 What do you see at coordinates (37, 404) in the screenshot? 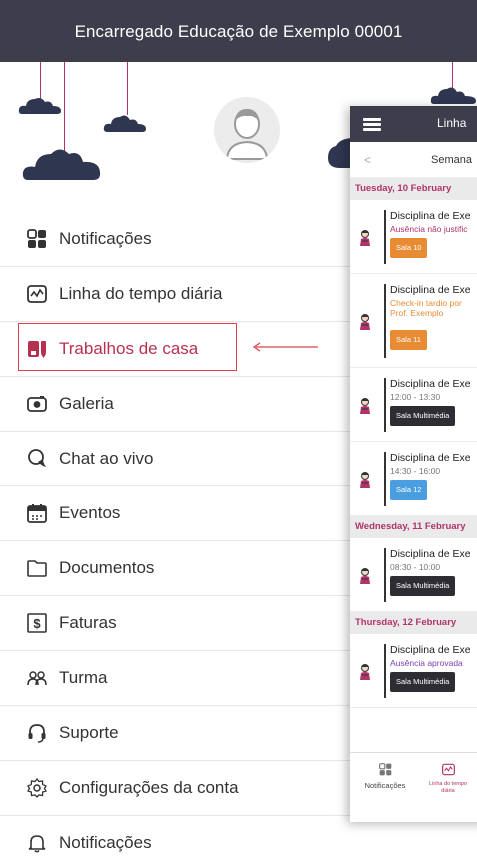
I see `camera-icon` at bounding box center [37, 404].